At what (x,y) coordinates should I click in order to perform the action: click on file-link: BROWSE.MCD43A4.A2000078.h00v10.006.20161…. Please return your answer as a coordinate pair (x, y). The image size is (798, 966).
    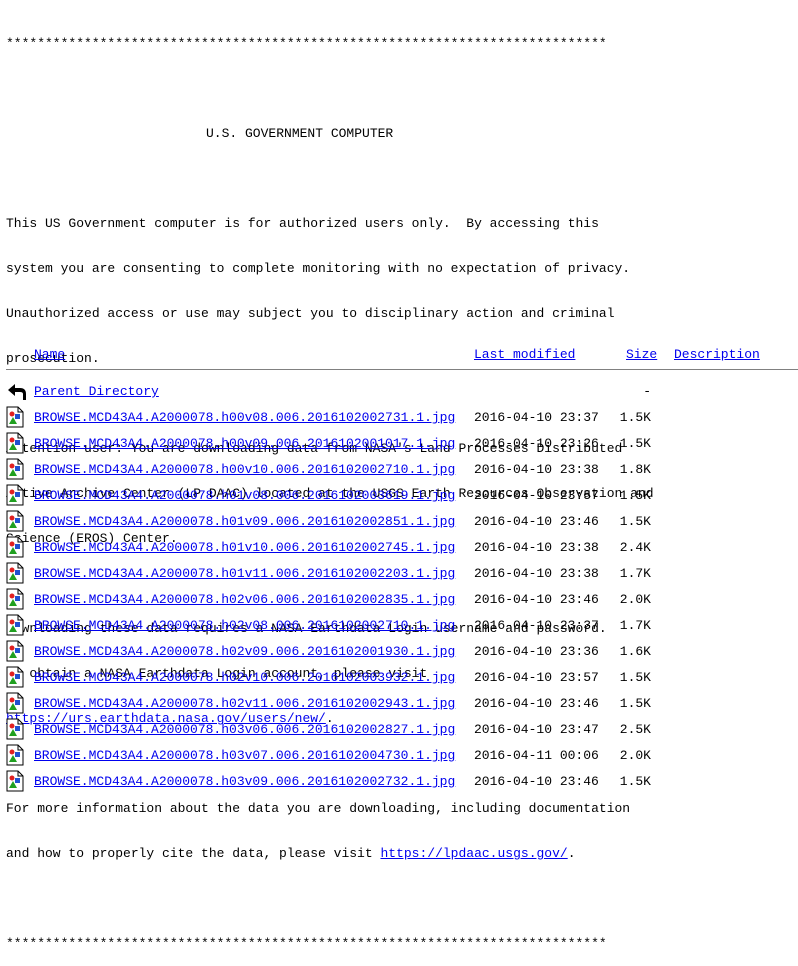
    Looking at the image, I should click on (244, 470).